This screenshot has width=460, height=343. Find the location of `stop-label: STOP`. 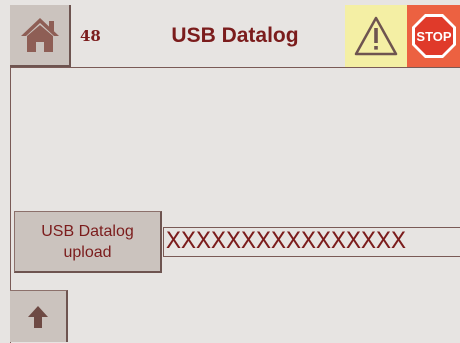

stop-label: STOP is located at coordinates (433, 36).